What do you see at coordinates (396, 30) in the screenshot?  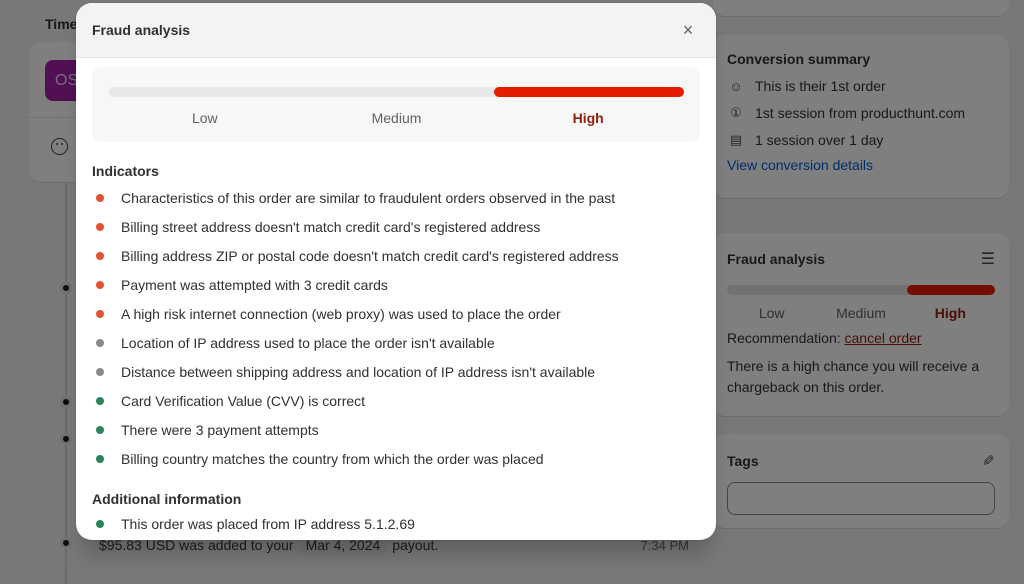 I see `modal-header: Fraud analysis ×` at bounding box center [396, 30].